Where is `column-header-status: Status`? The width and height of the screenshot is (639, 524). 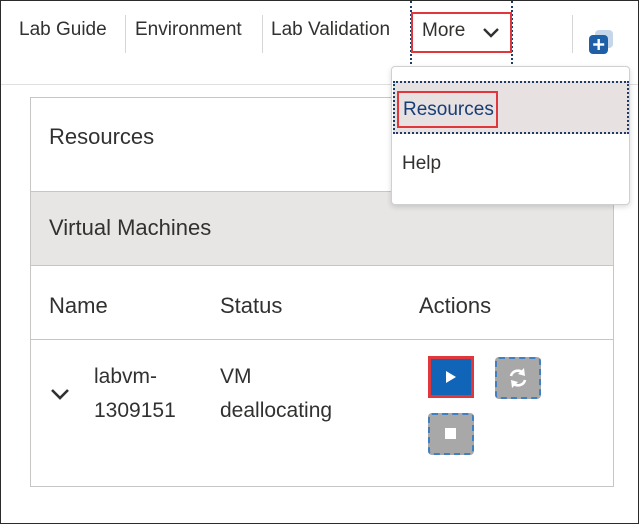 column-header-status: Status is located at coordinates (251, 305).